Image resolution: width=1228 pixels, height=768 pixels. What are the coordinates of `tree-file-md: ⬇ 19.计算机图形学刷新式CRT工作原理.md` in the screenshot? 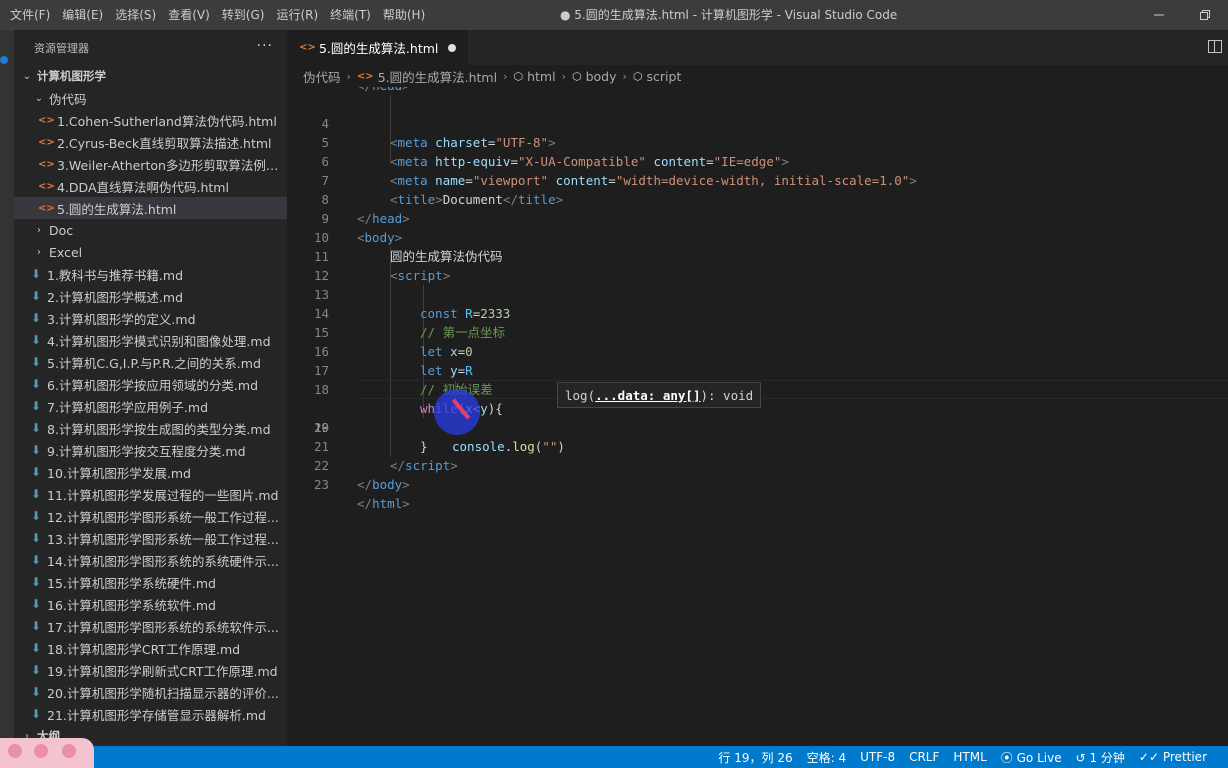 It's located at (150, 670).